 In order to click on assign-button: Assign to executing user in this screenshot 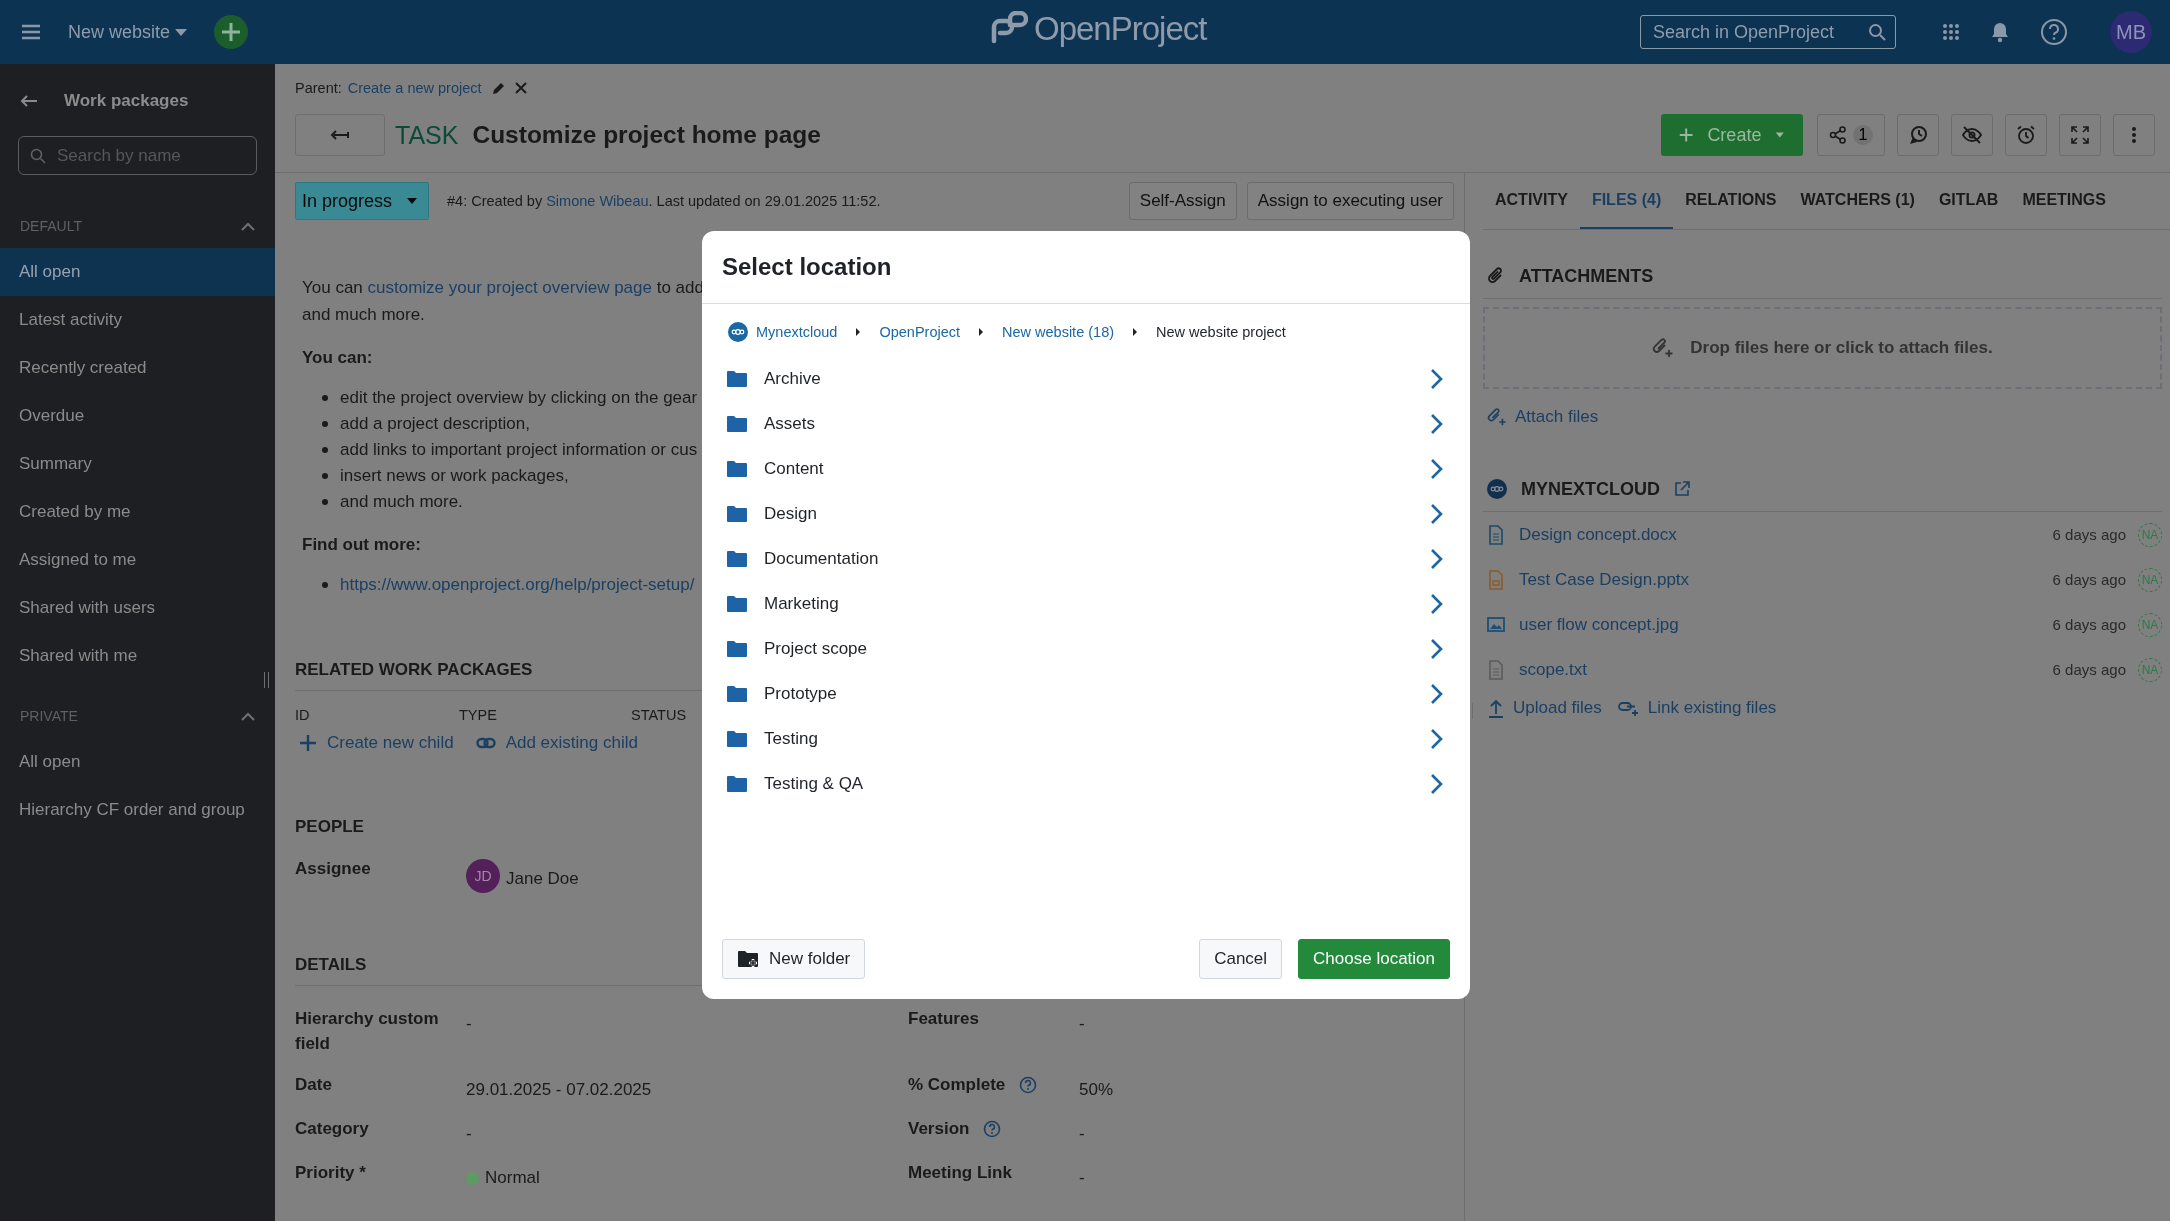, I will do `click(1350, 201)`.